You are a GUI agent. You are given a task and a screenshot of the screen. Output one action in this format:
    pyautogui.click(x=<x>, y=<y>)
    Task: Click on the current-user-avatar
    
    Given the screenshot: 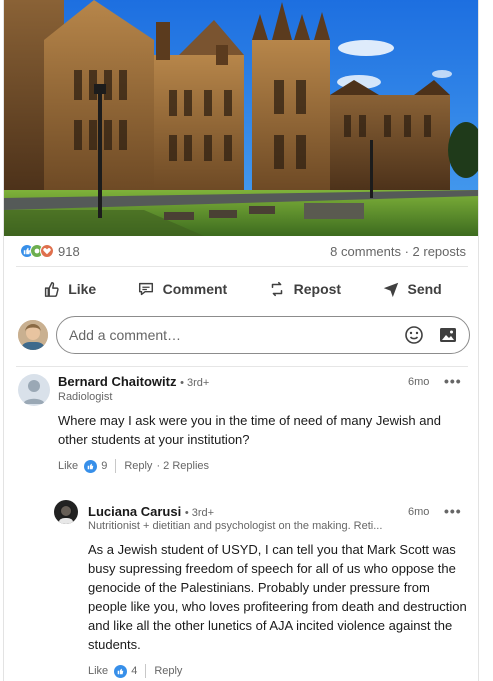 What is the action you would take?
    pyautogui.click(x=33, y=335)
    